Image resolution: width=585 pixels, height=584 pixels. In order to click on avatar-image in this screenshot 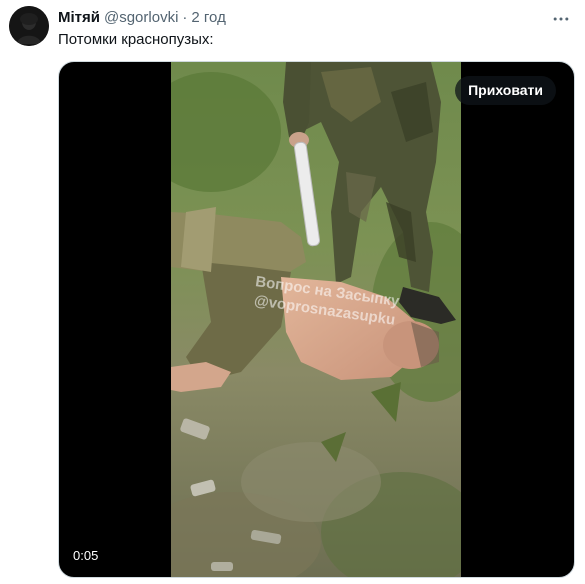, I will do `click(29, 26)`.